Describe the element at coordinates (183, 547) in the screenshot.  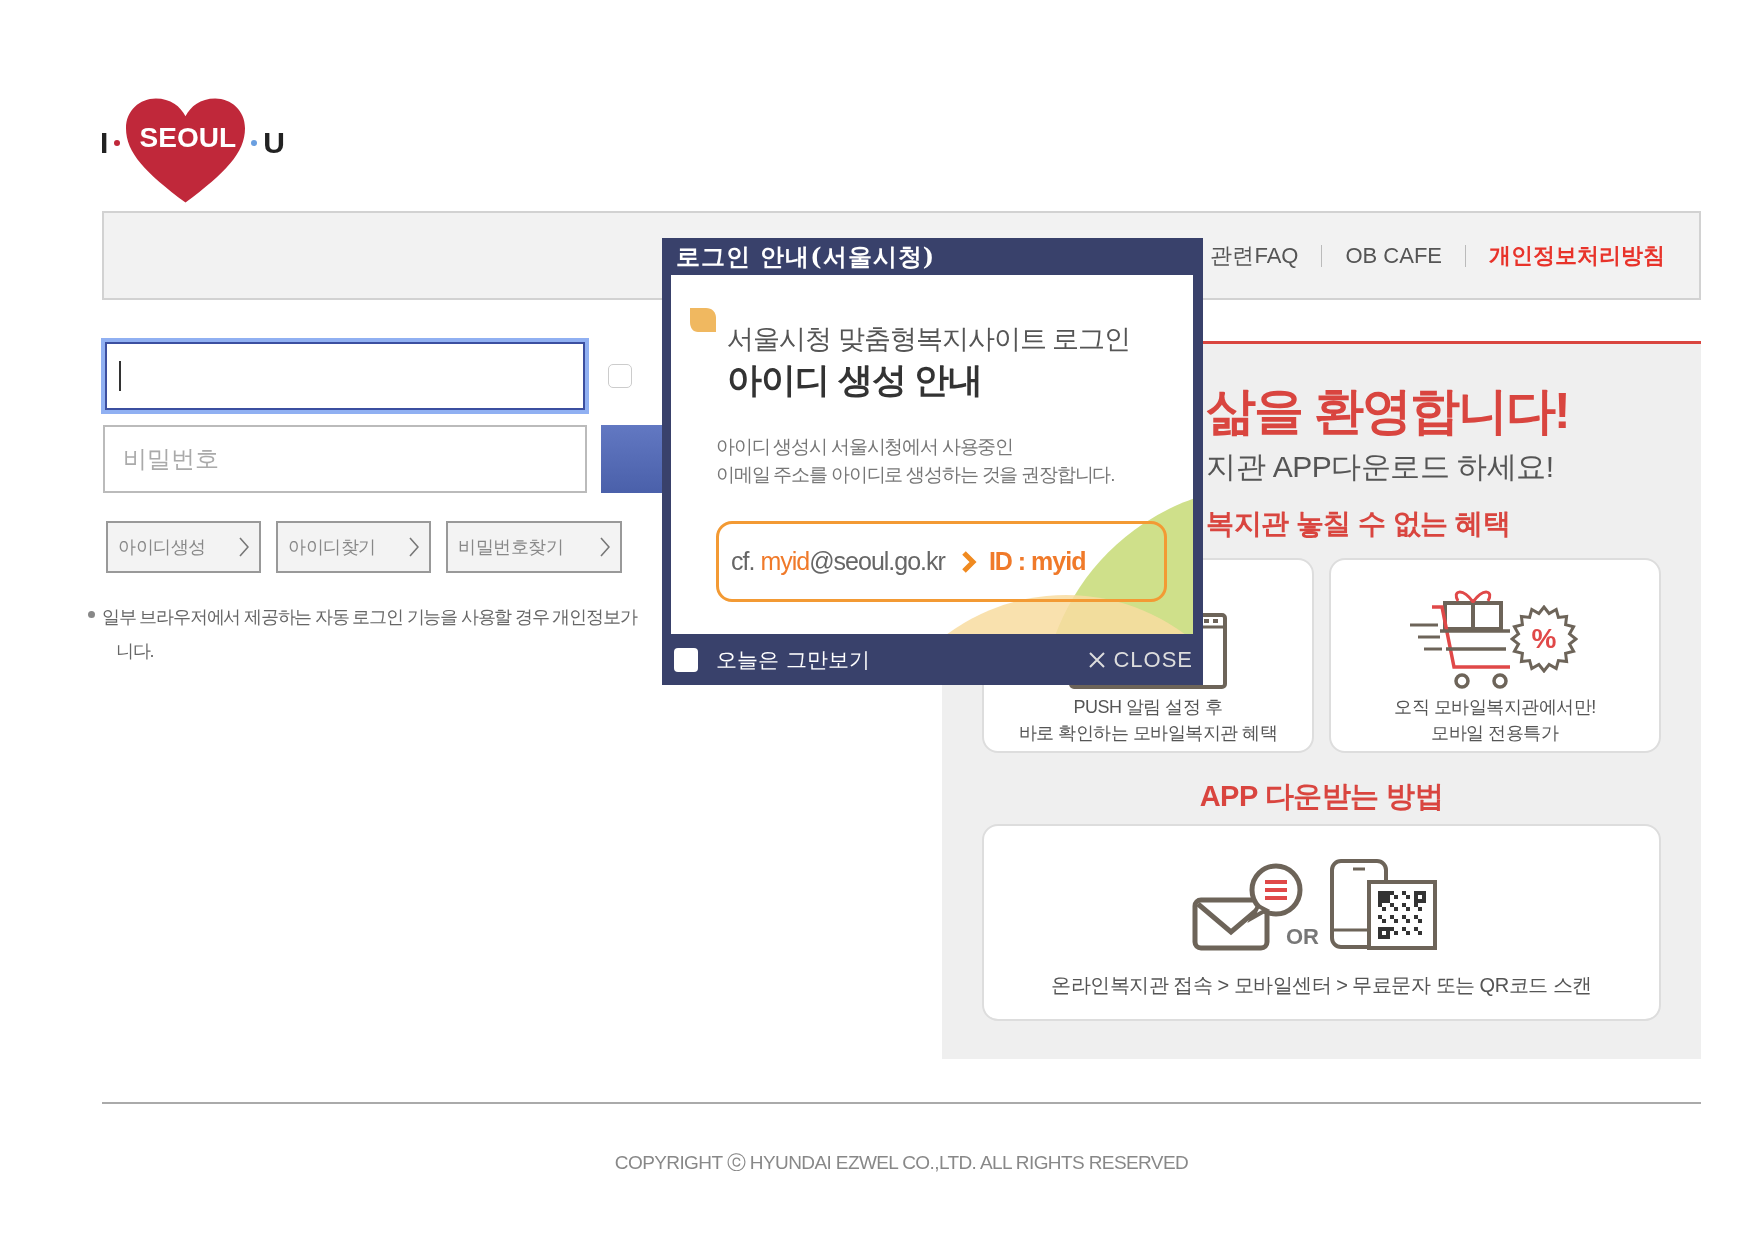
I see `link-button: 아이디생성` at that location.